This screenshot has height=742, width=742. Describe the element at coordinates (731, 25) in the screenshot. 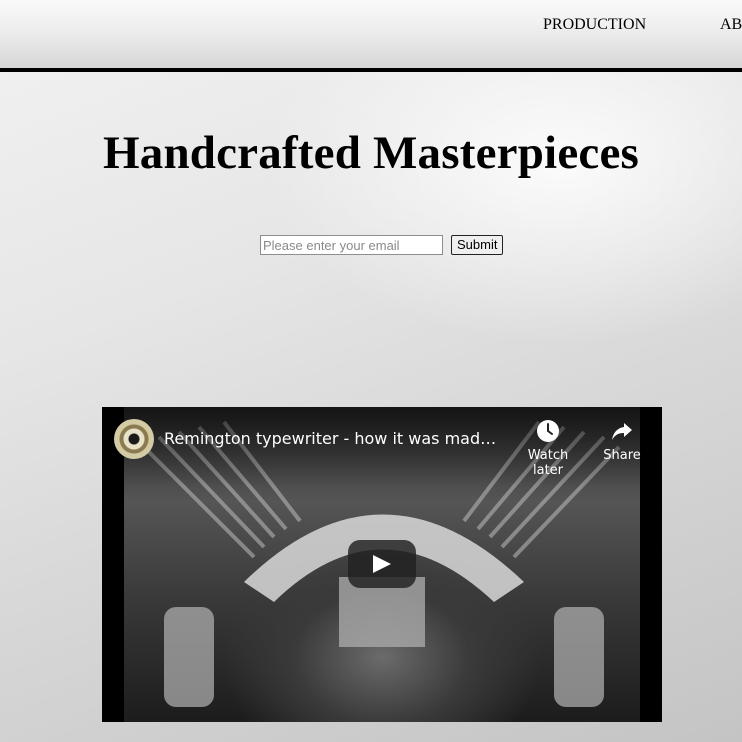

I see `nav-link-about: AB` at that location.